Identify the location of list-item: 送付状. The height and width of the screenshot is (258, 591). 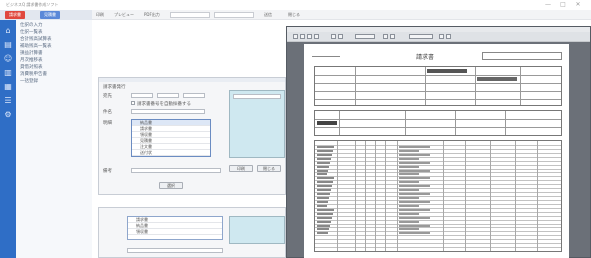
(171, 153).